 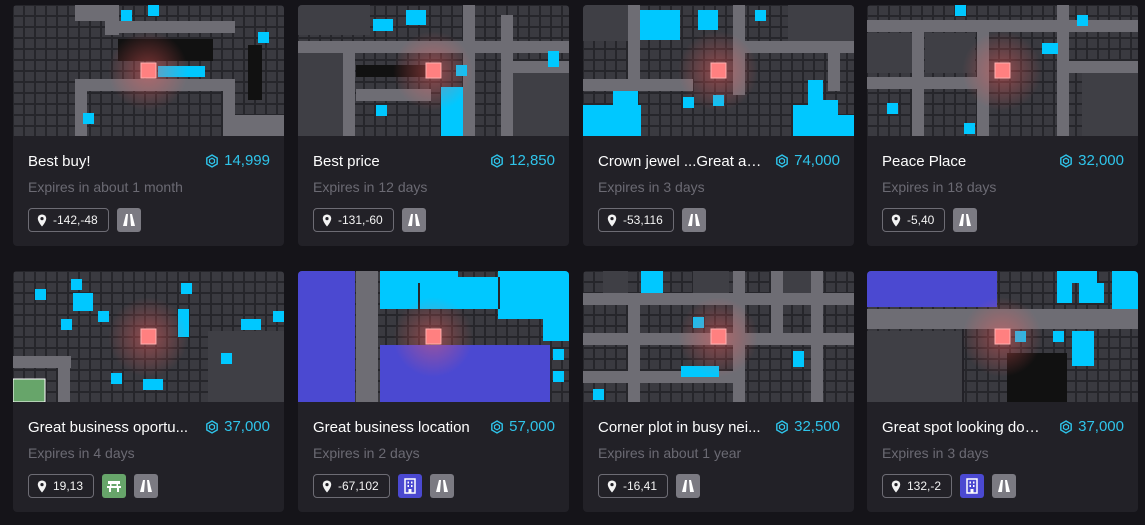 What do you see at coordinates (358, 486) in the screenshot?
I see `coordinates-value: -67,102` at bounding box center [358, 486].